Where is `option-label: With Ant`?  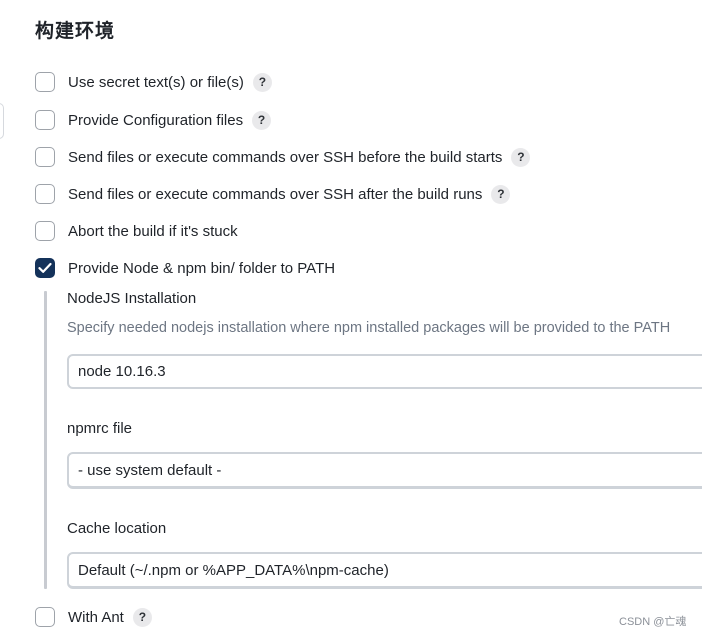
option-label: With Ant is located at coordinates (96, 617).